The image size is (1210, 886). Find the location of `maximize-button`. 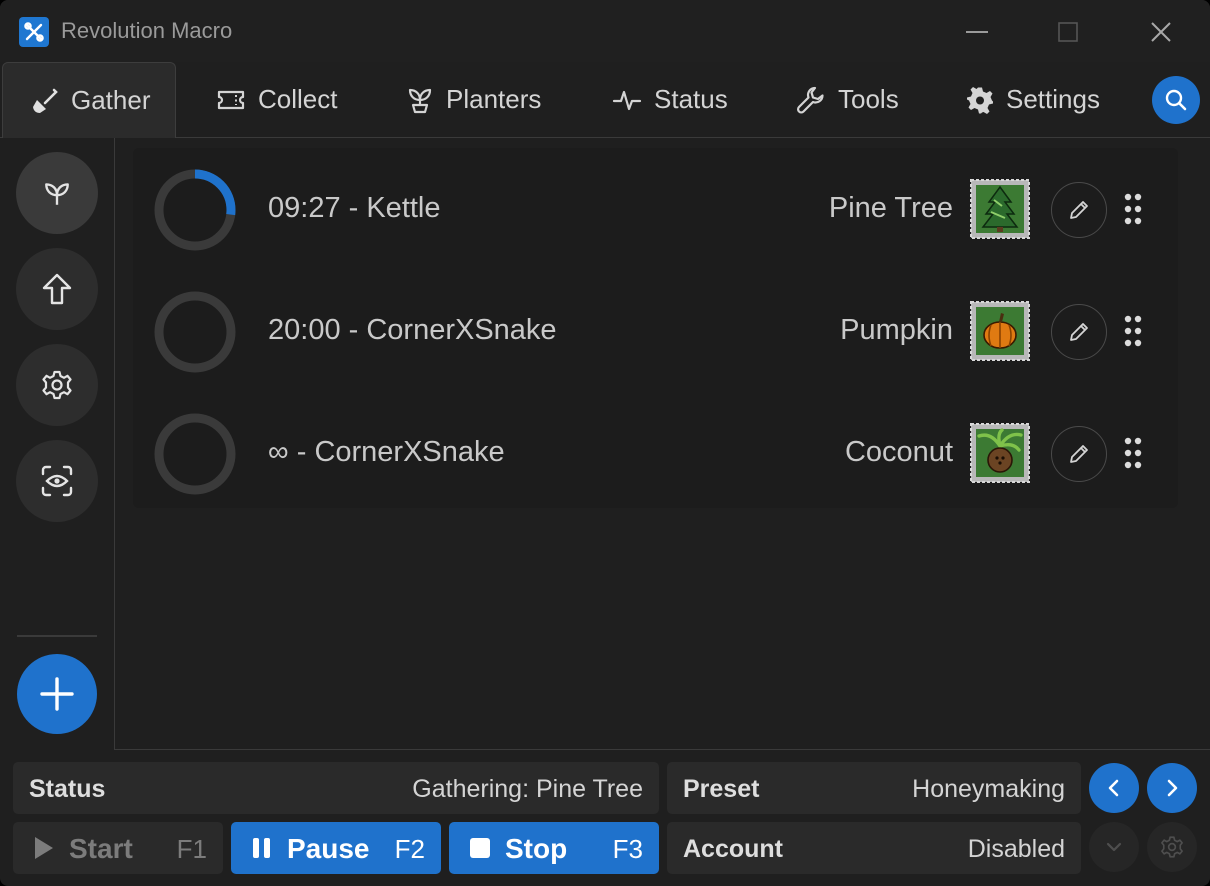

maximize-button is located at coordinates (1068, 32).